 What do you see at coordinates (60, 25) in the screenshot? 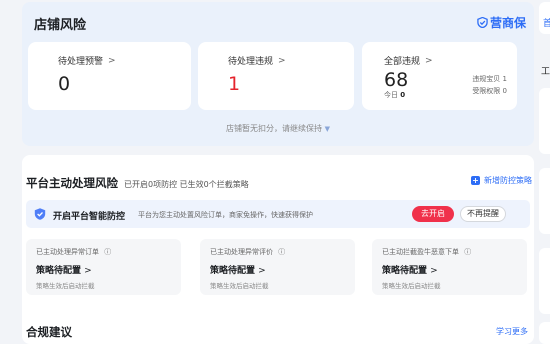
I see `store-risk-title: 店铺风险` at bounding box center [60, 25].